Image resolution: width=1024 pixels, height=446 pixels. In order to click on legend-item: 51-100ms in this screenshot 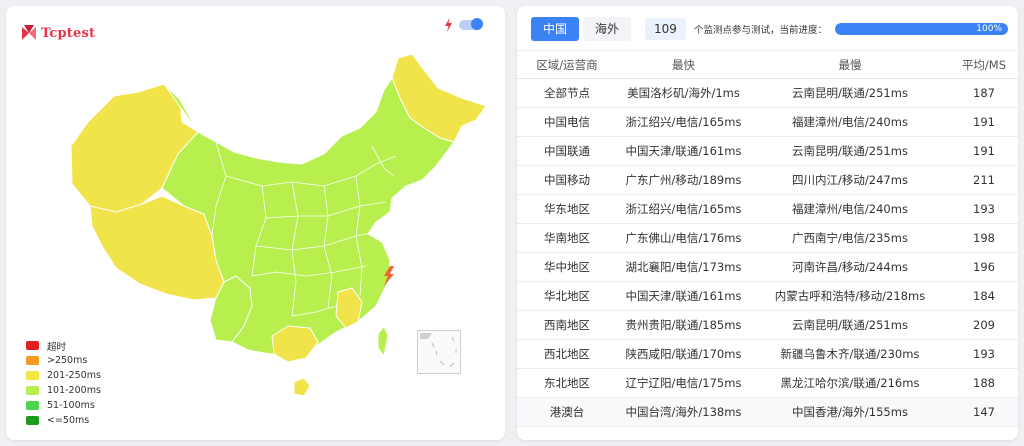, I will do `click(63, 405)`.